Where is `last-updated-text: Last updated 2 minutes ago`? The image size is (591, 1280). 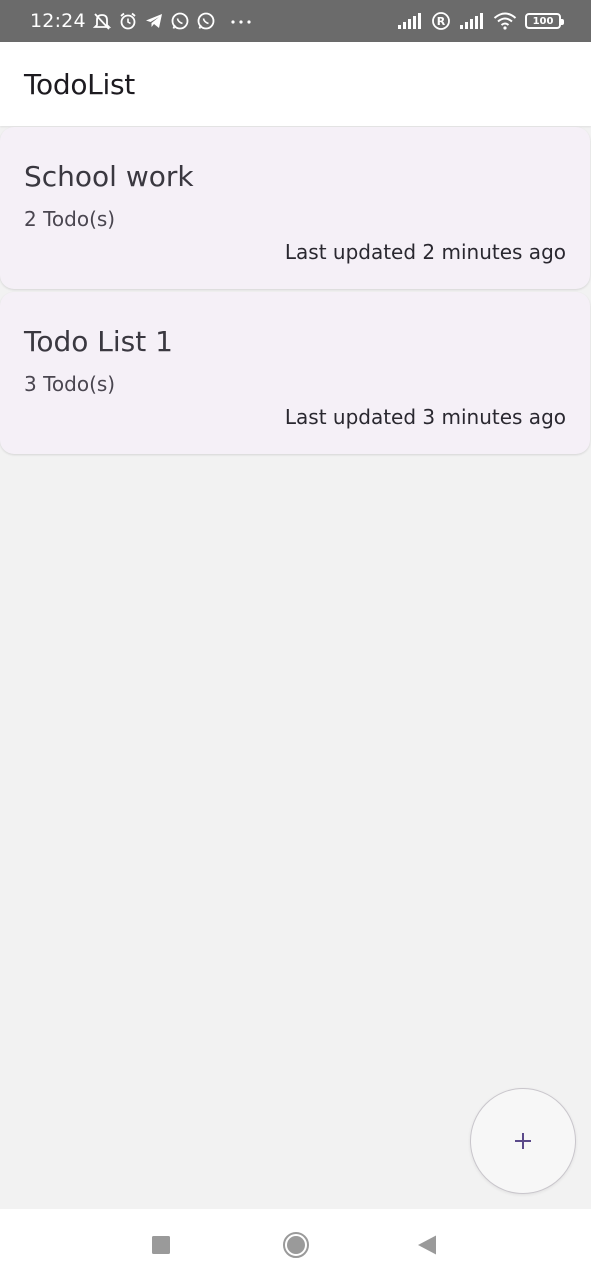 last-updated-text: Last updated 2 minutes ago is located at coordinates (425, 252).